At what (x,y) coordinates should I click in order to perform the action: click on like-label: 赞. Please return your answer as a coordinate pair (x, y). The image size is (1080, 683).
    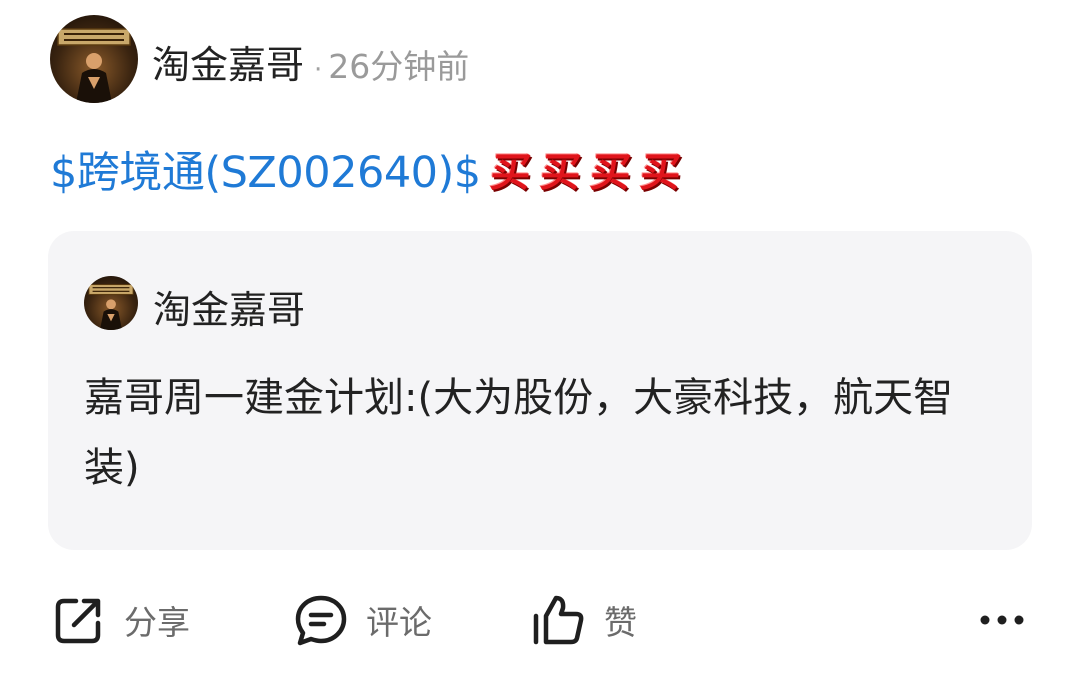
    Looking at the image, I should click on (620, 622).